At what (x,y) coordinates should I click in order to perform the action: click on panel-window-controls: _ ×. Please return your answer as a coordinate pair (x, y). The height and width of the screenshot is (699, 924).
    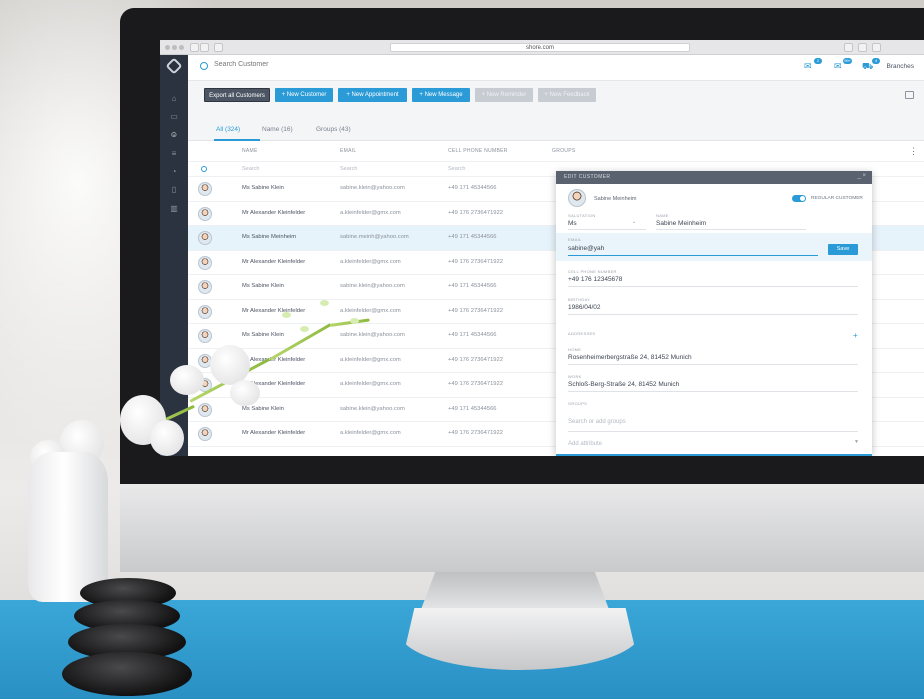
    Looking at the image, I should click on (861, 176).